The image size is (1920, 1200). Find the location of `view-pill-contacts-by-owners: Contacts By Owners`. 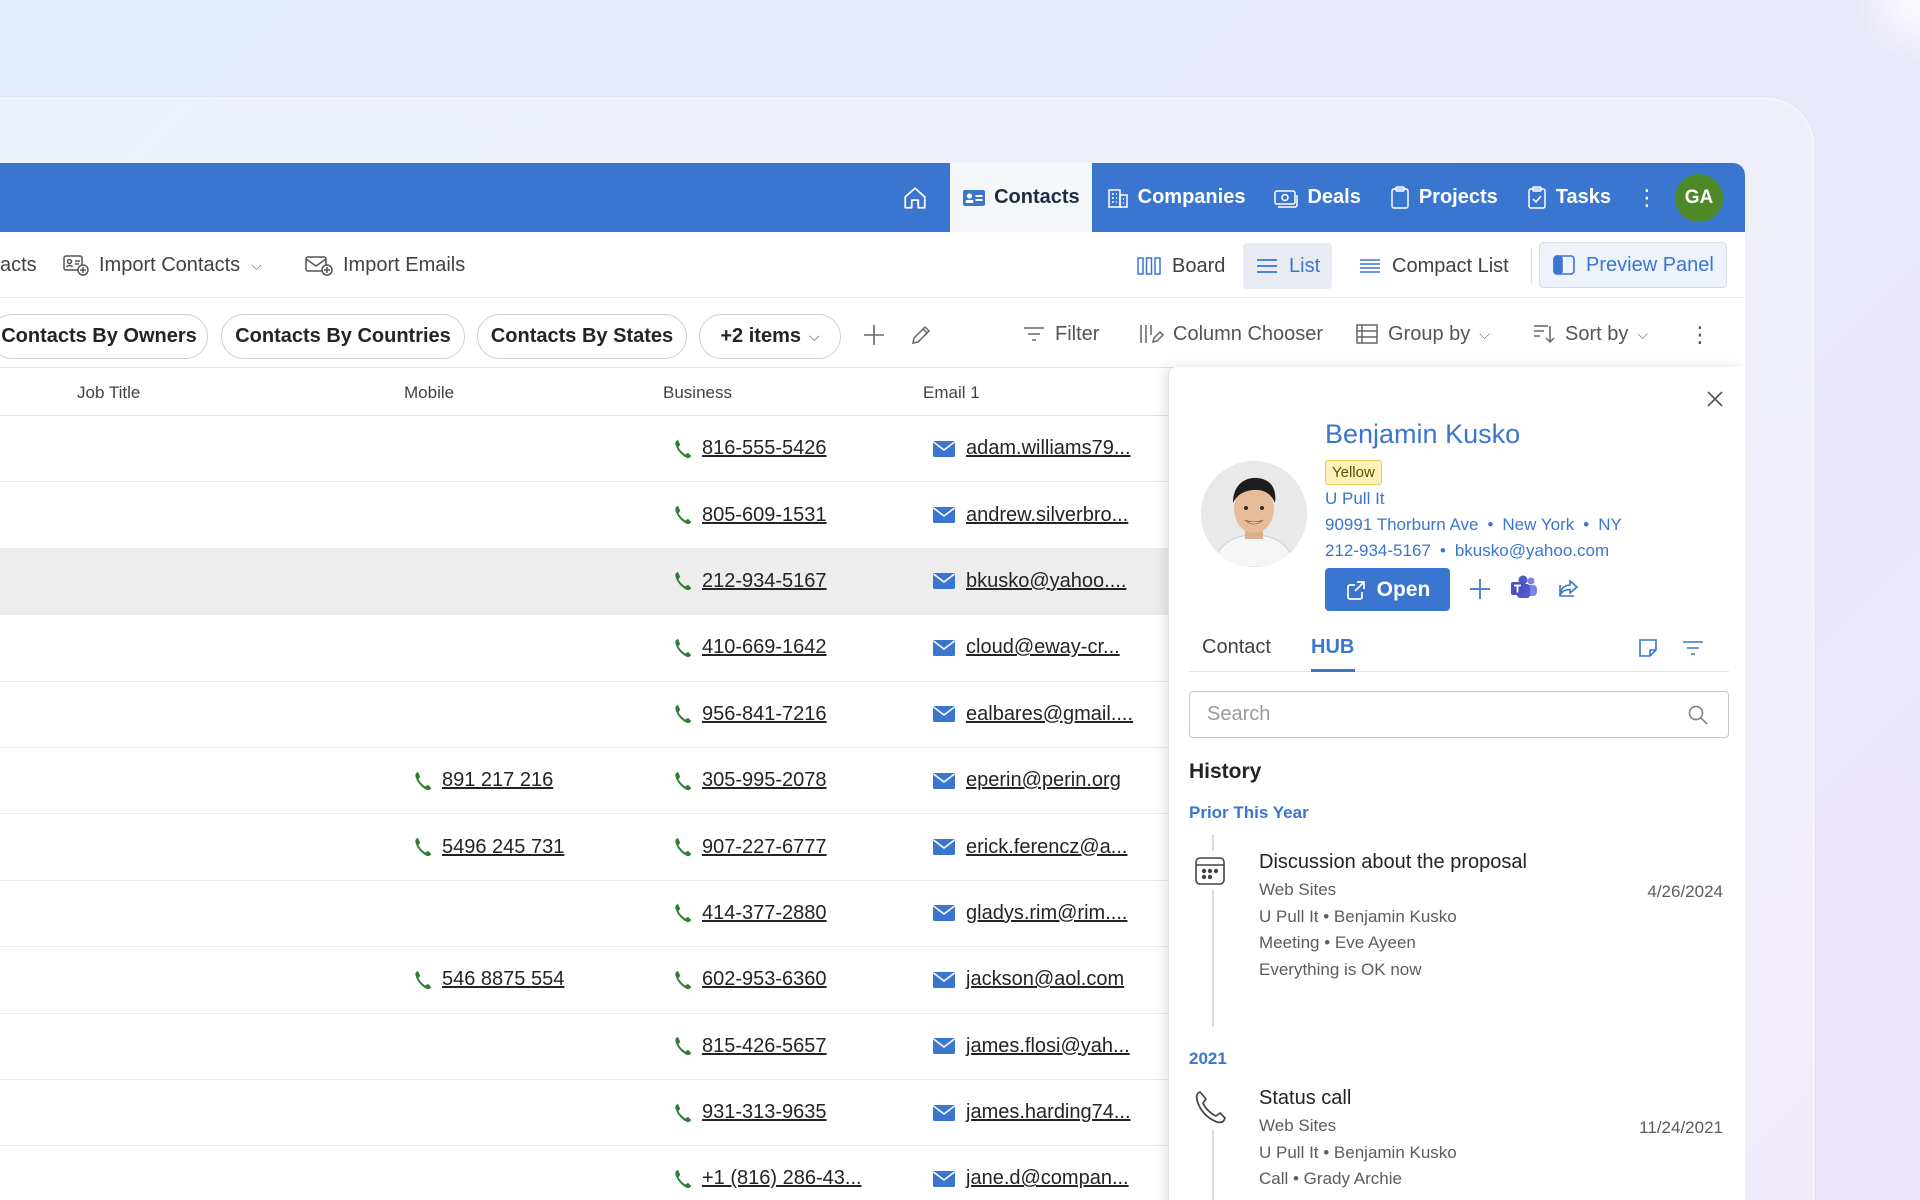

view-pill-contacts-by-owners: Contacts By Owners is located at coordinates (104, 336).